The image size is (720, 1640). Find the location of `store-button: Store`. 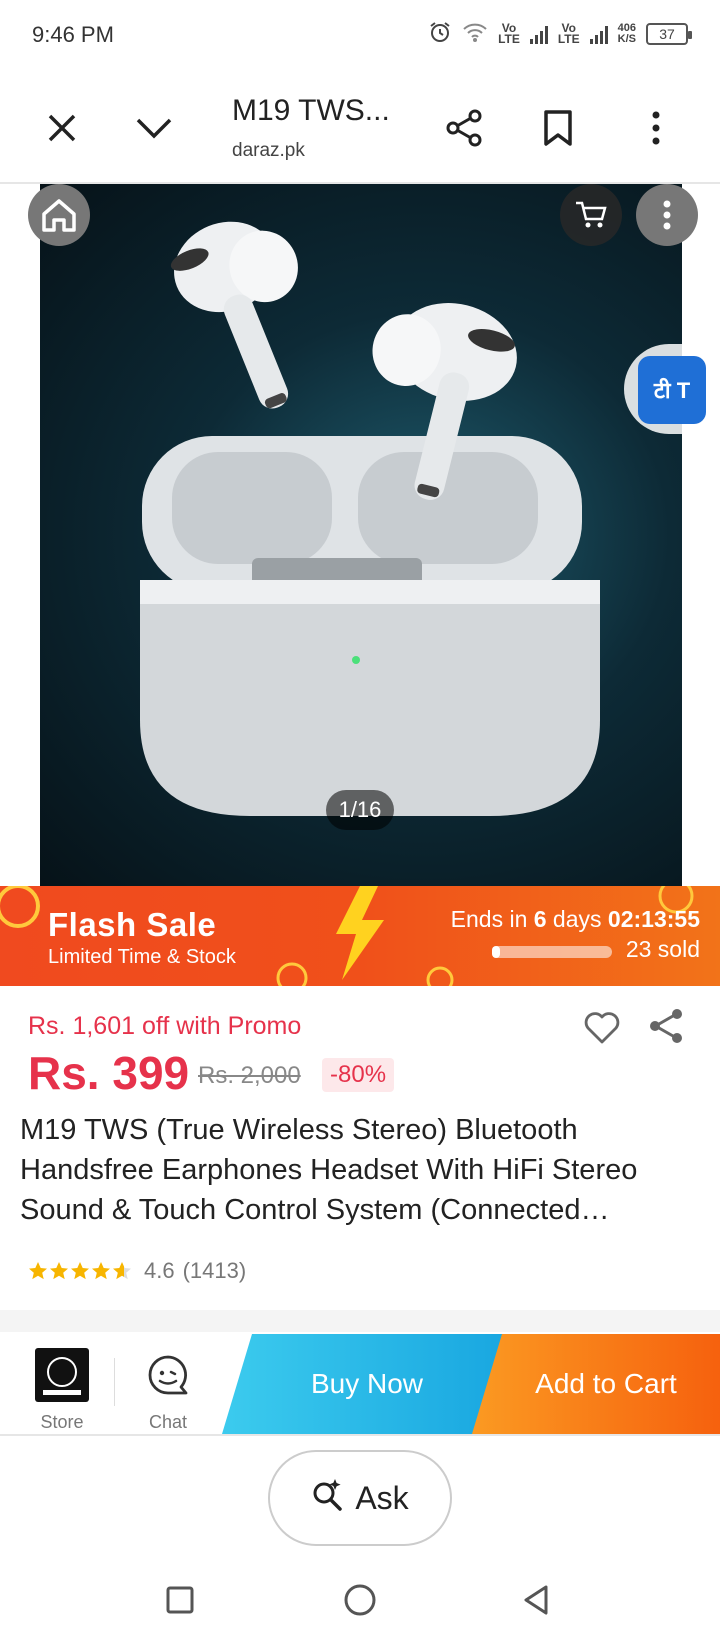

store-button: Store is located at coordinates (62, 1390).